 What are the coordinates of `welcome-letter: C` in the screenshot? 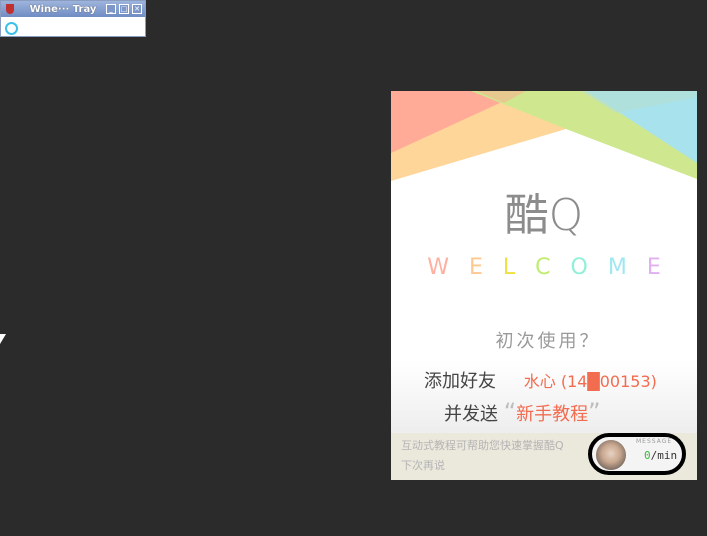 It's located at (553, 267).